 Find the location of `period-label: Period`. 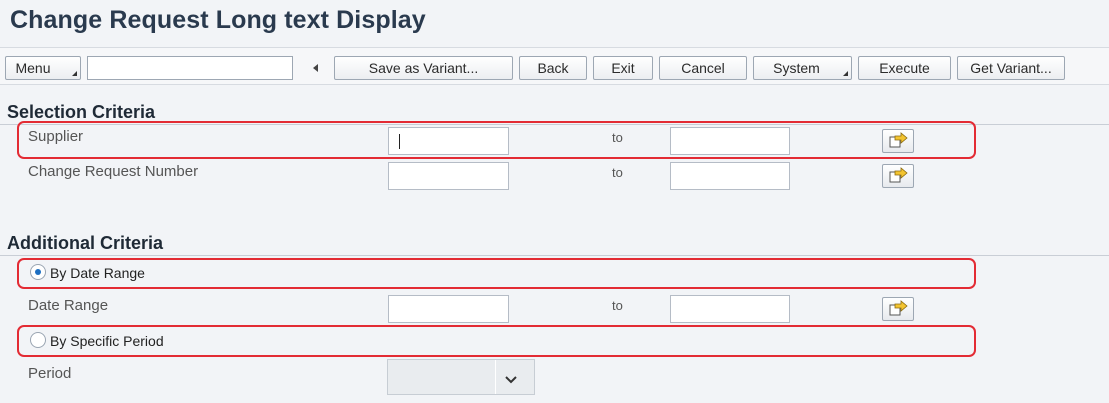

period-label: Period is located at coordinates (50, 373).